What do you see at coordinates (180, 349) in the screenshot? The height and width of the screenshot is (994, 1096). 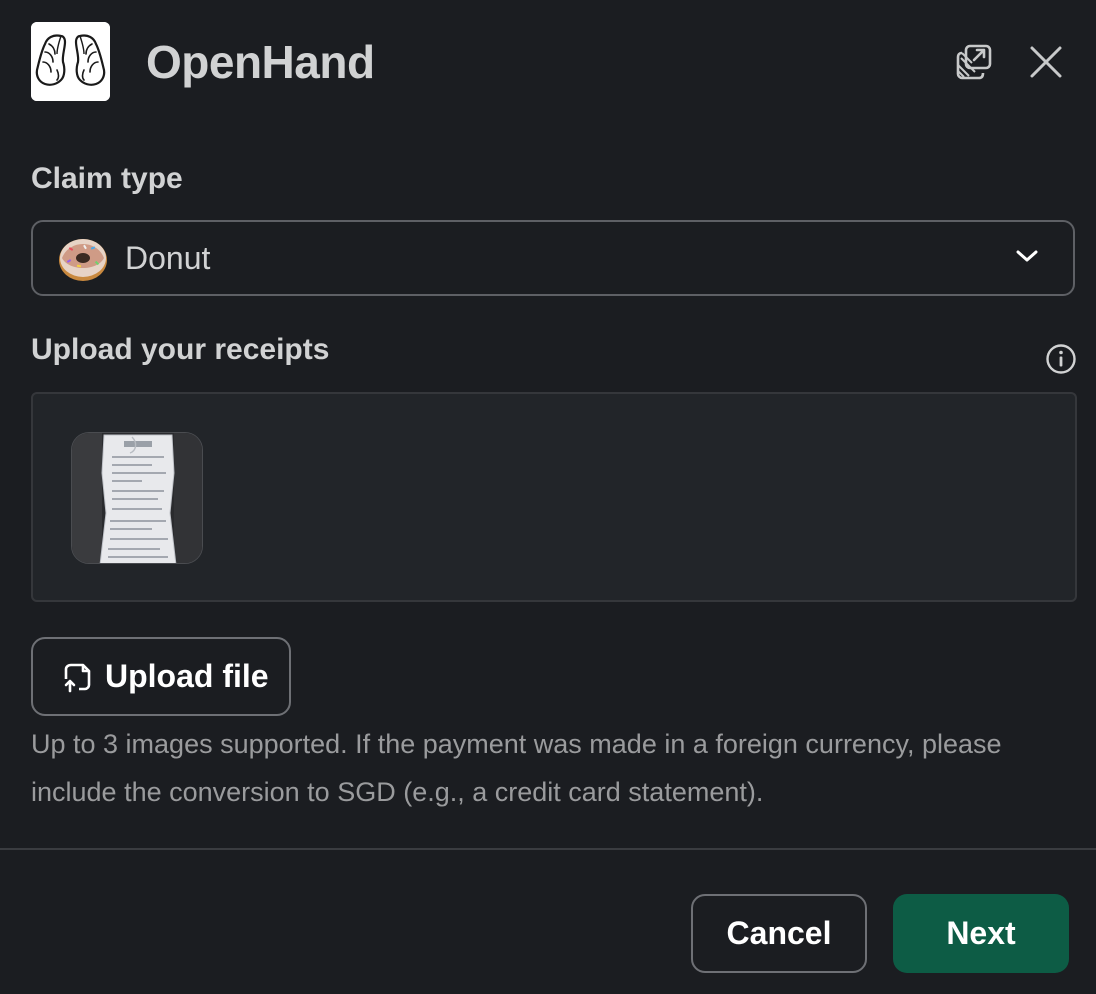 I see `upload-receipts-label: Upload your receipts` at bounding box center [180, 349].